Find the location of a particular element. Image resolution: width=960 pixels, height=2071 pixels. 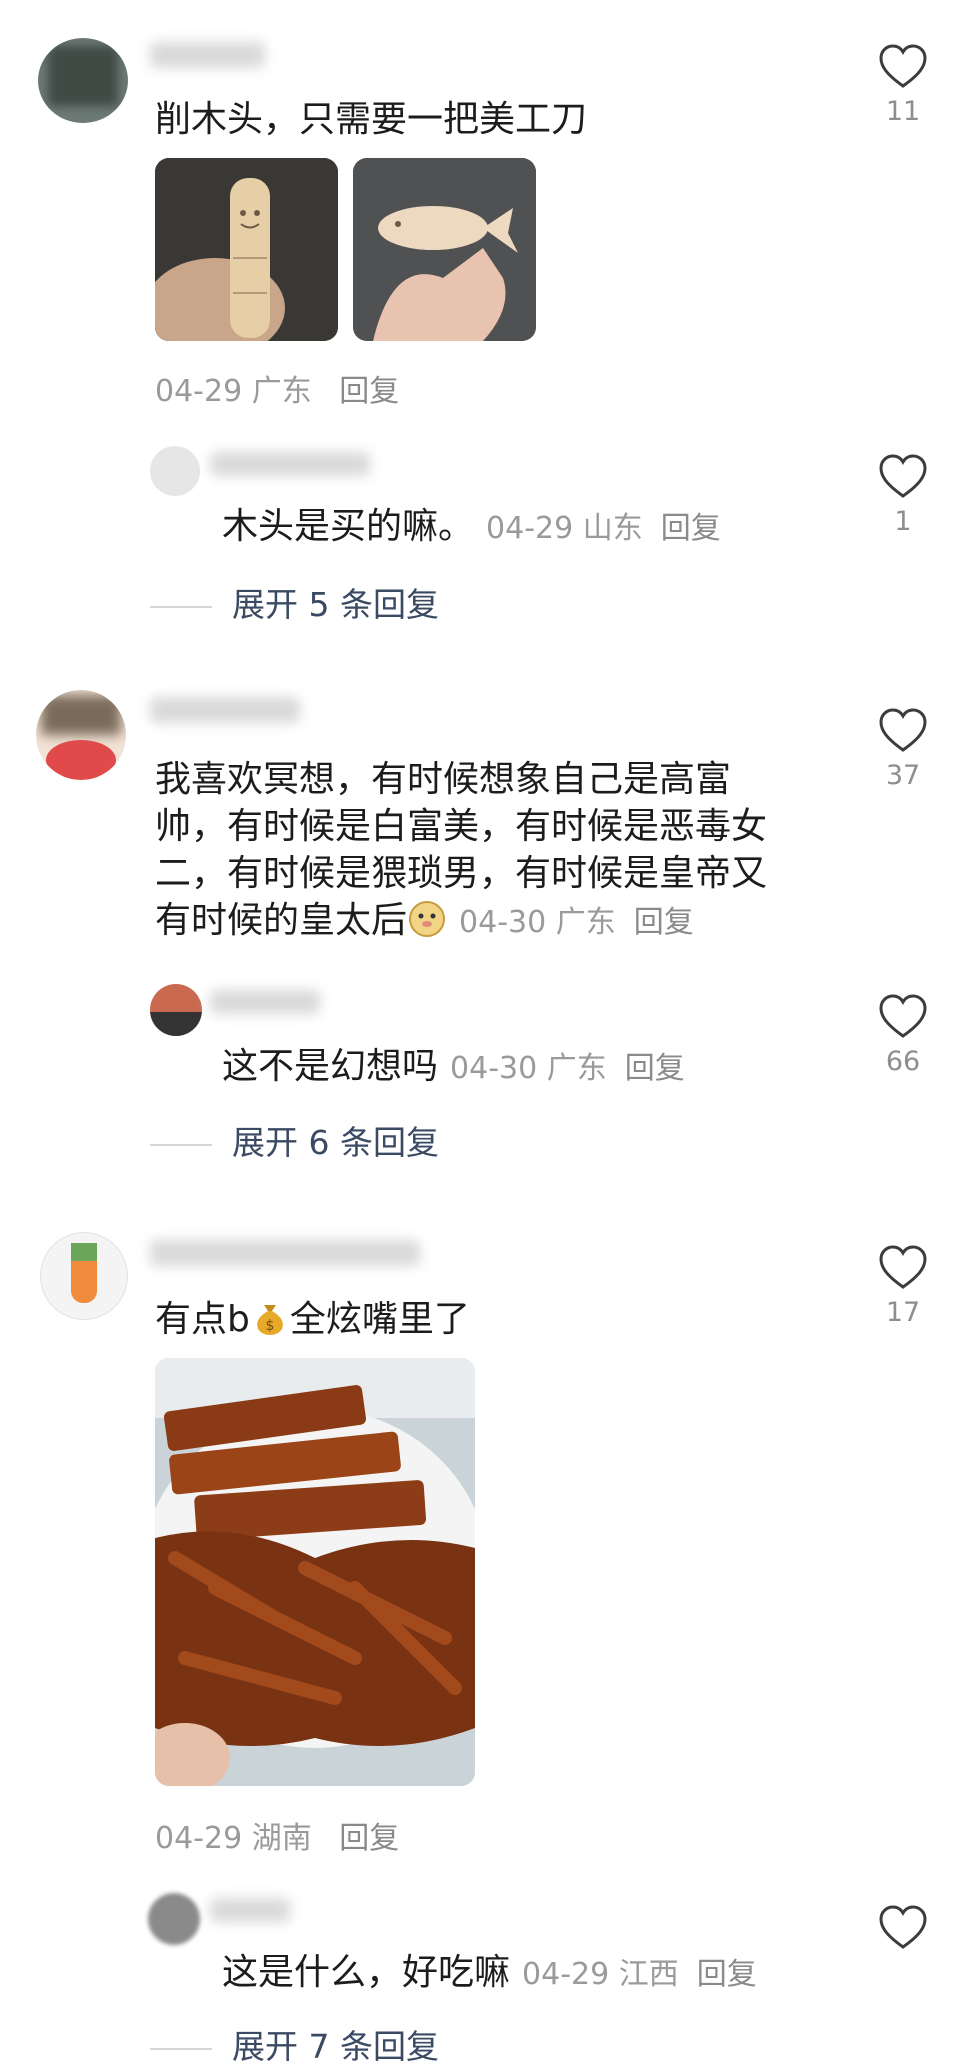

money-bag-emoji-icon: $ is located at coordinates (270, 1323).